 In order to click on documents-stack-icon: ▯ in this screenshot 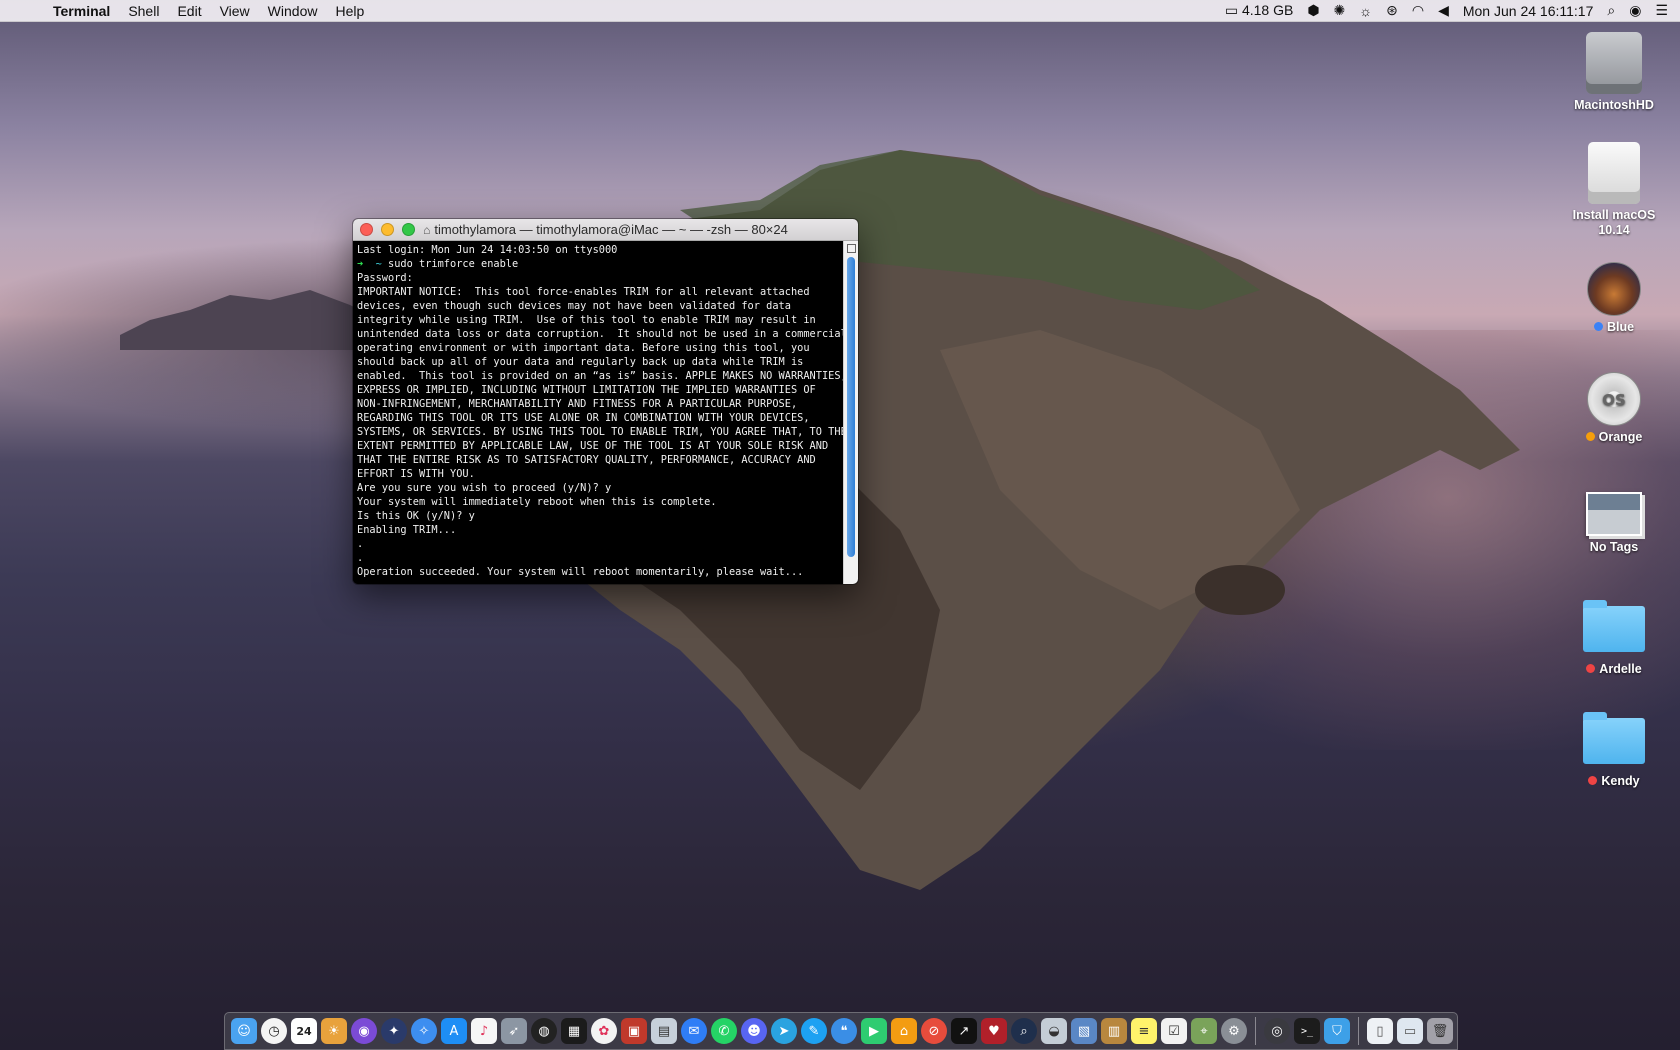, I will do `click(1380, 1031)`.